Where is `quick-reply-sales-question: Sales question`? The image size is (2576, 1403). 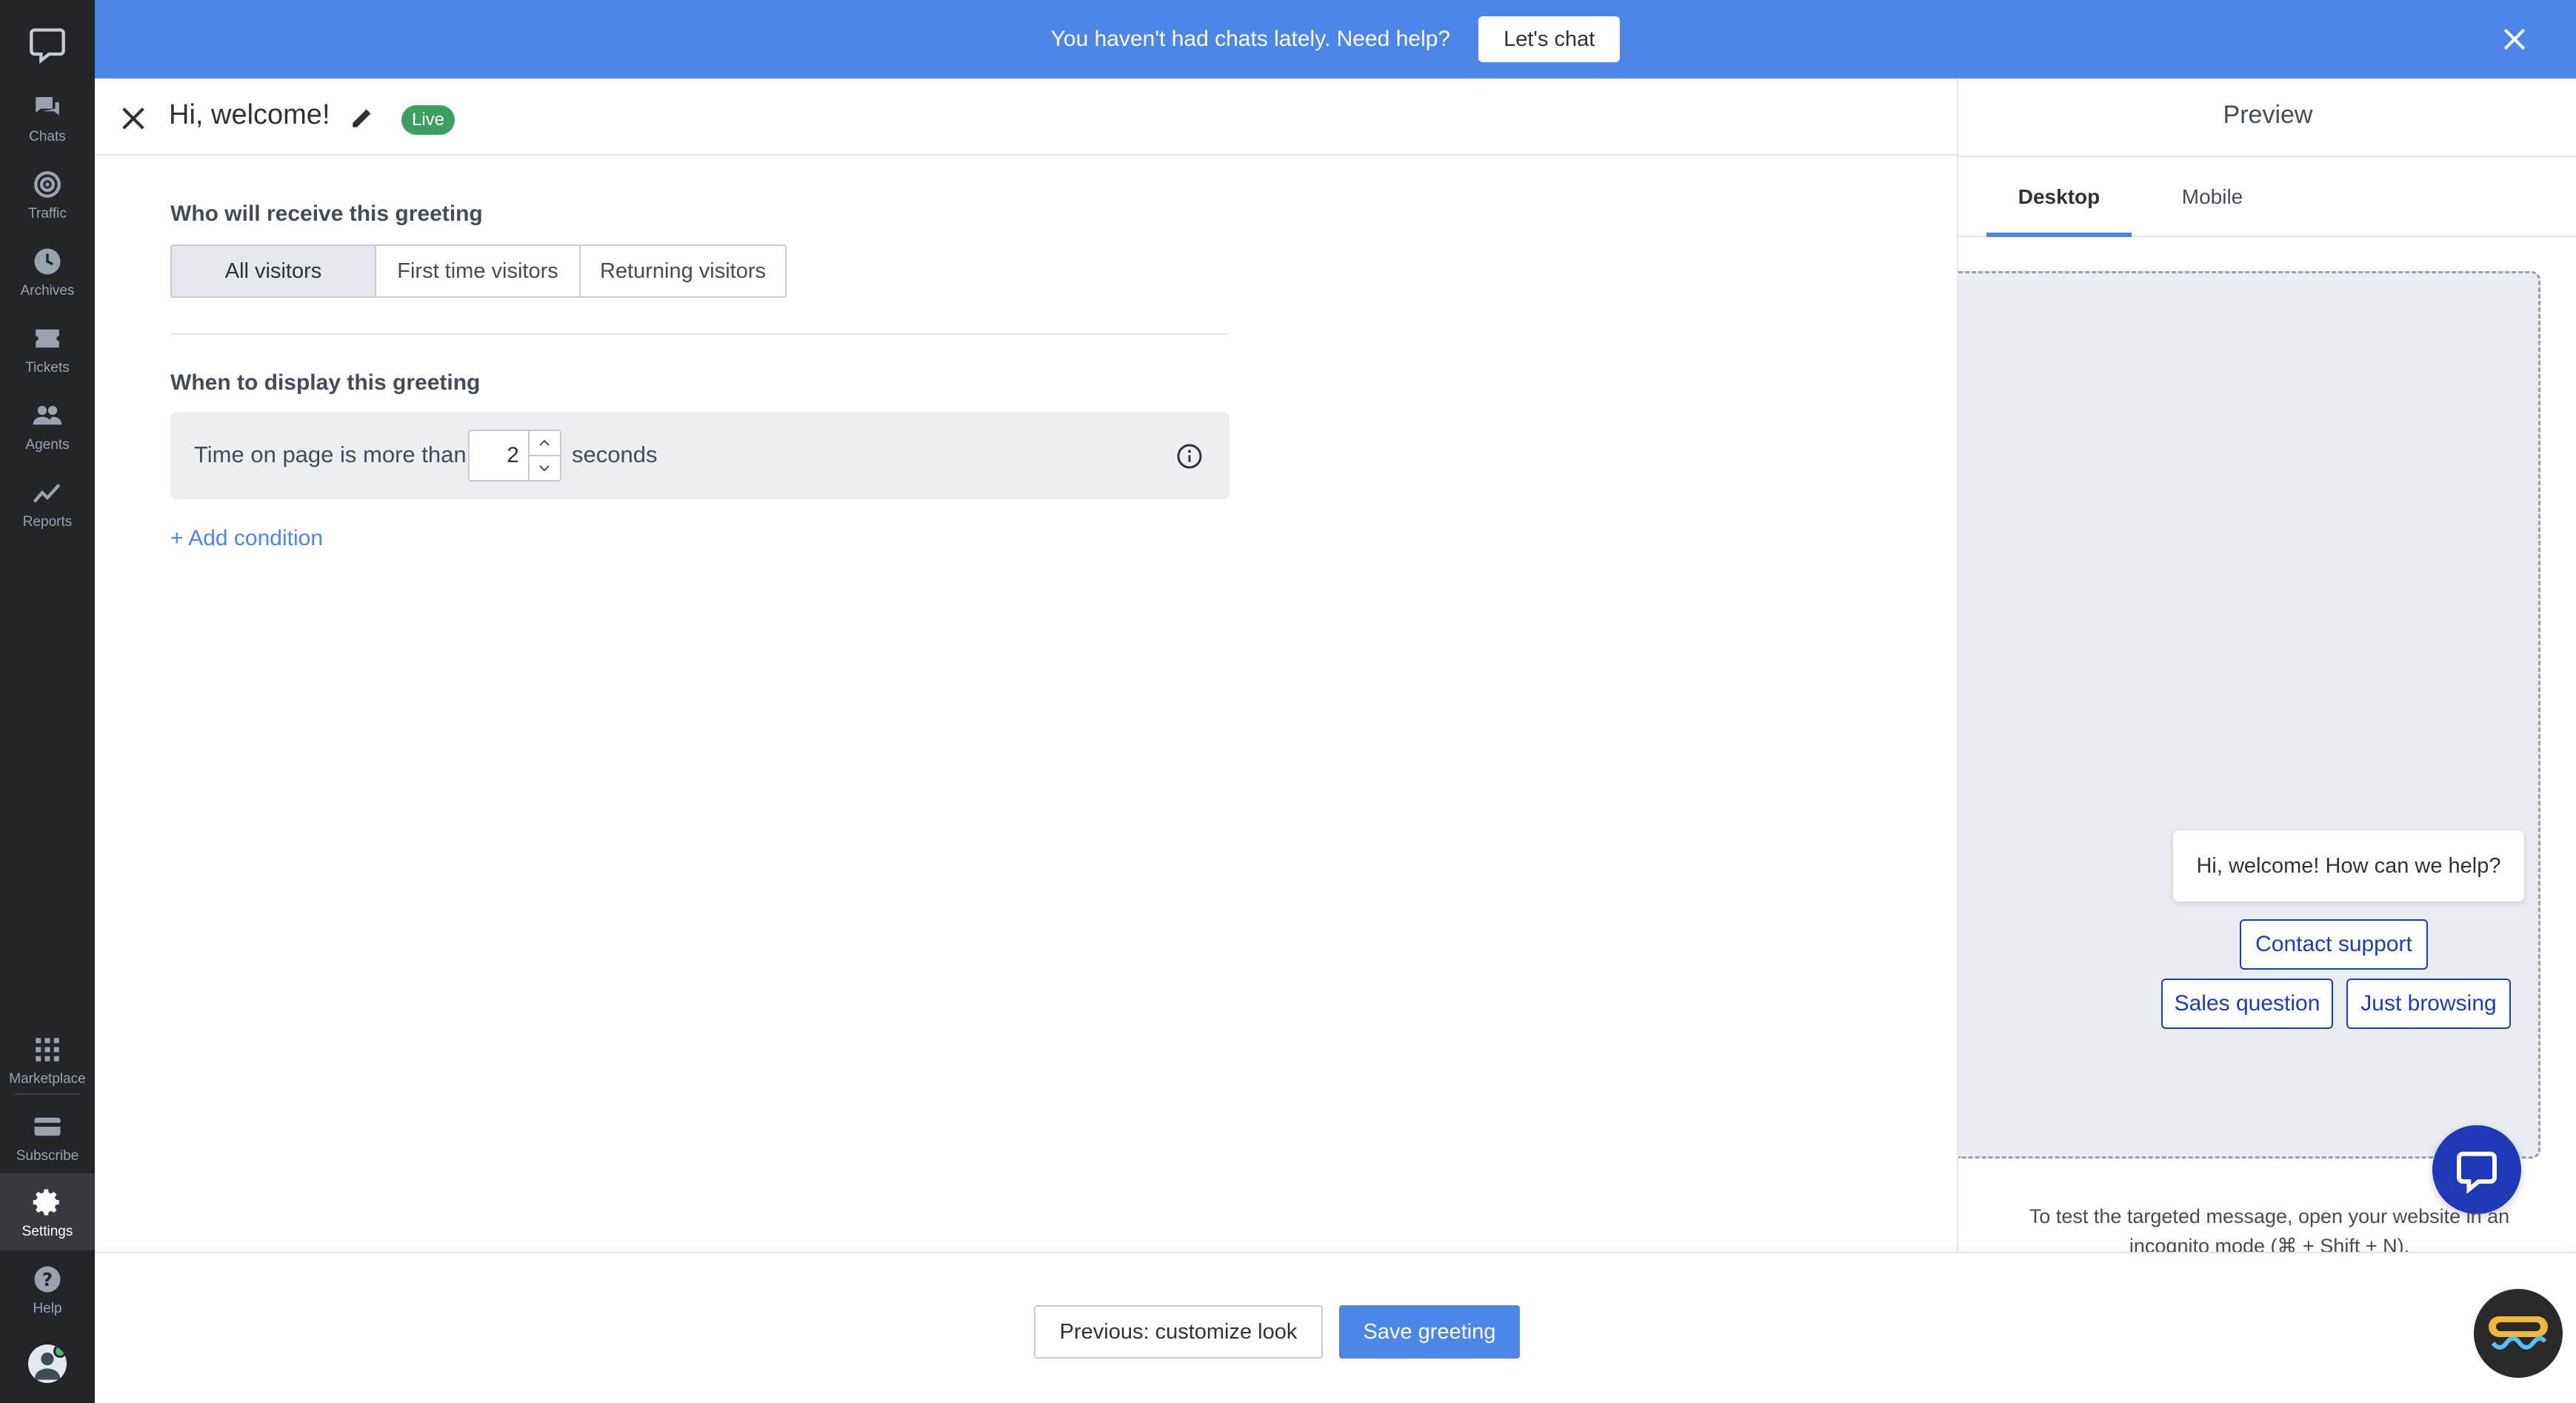
quick-reply-sales-question: Sales question is located at coordinates (2247, 1004).